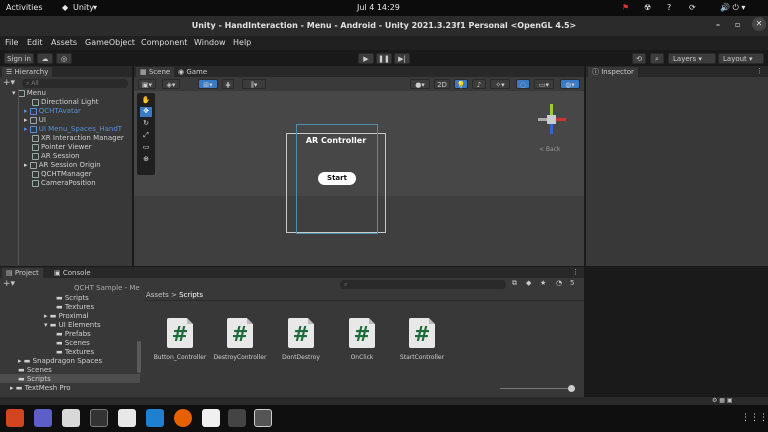 The width and height of the screenshot is (768, 432). What do you see at coordinates (423, 284) in the screenshot?
I see `project-search-input: ⌕` at bounding box center [423, 284].